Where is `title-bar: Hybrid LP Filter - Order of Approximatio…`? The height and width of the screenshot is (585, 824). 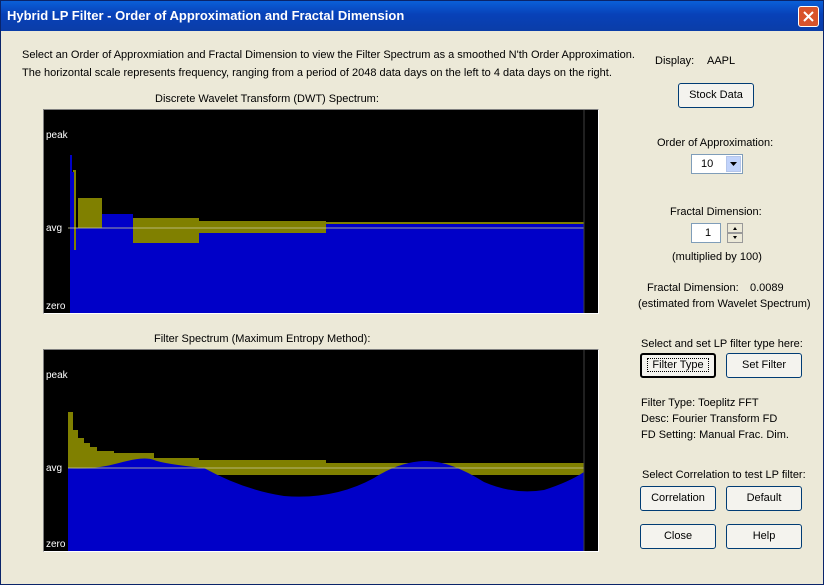 title-bar: Hybrid LP Filter - Order of Approximatio… is located at coordinates (412, 16).